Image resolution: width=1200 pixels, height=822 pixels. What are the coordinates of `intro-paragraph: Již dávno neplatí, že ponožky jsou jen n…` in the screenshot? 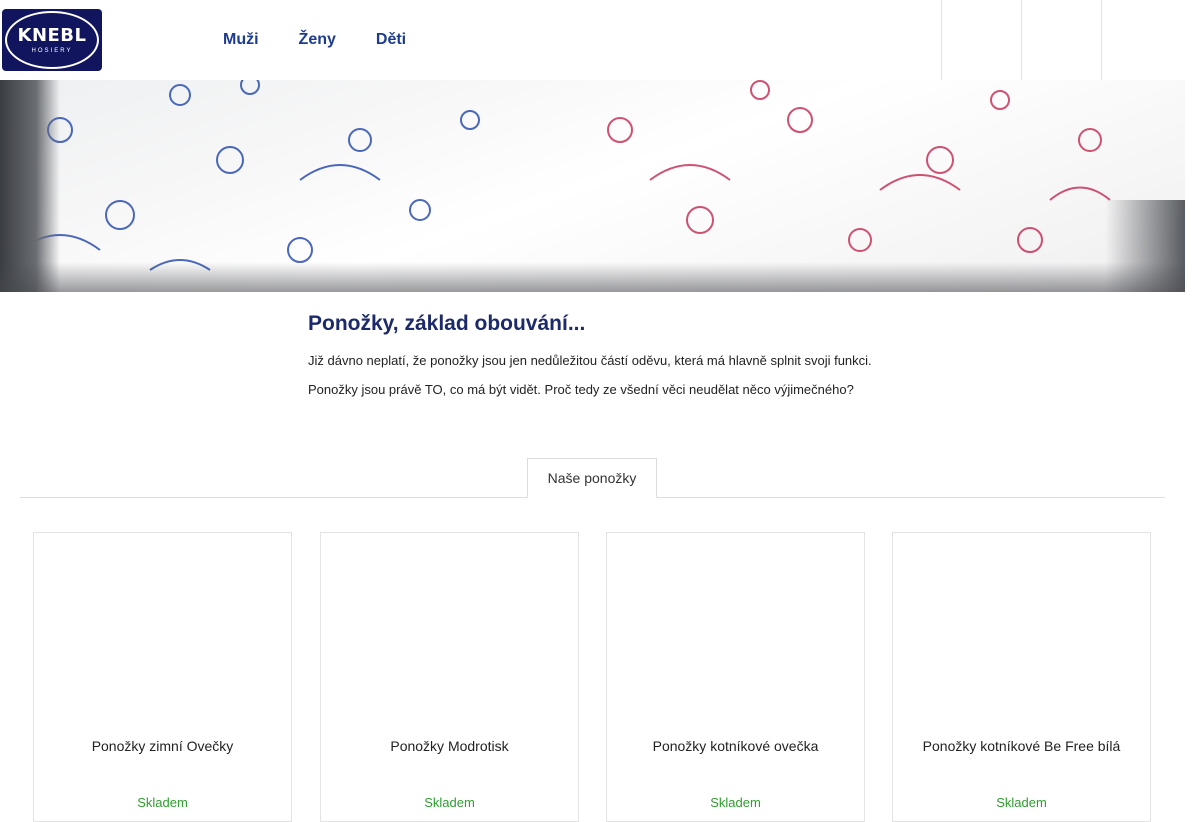 It's located at (590, 360).